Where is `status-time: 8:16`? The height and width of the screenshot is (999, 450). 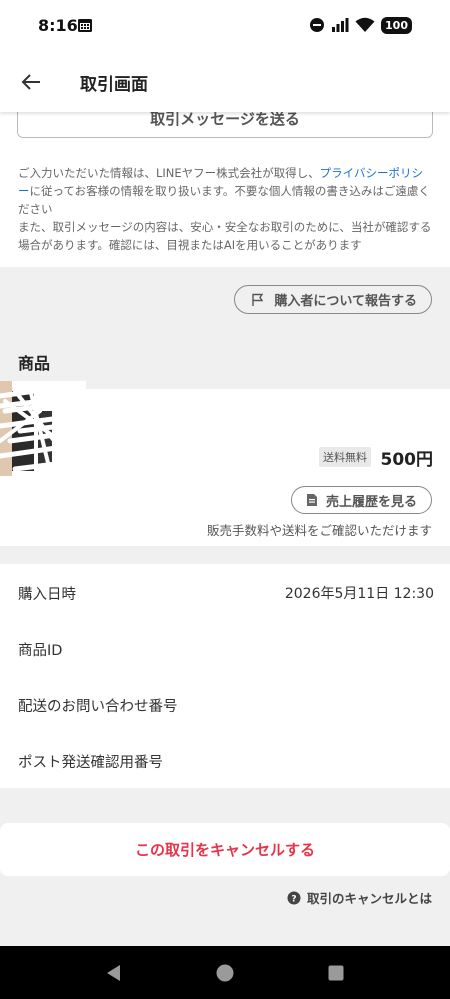 status-time: 8:16 is located at coordinates (58, 25).